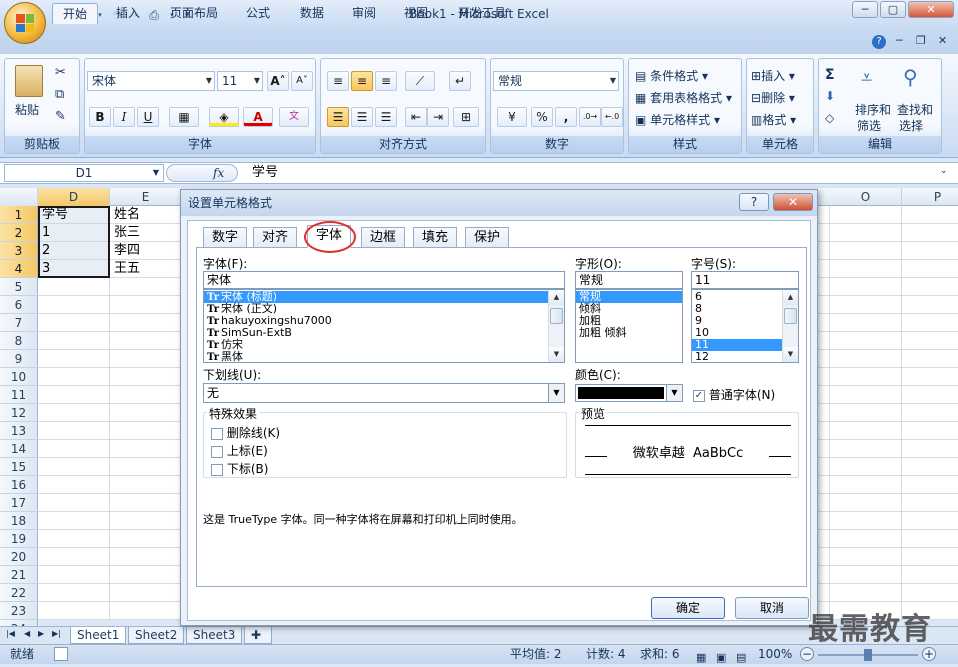 The width and height of the screenshot is (958, 667). Describe the element at coordinates (438, 117) in the screenshot. I see `increase-indent-icon: ⇥` at that location.